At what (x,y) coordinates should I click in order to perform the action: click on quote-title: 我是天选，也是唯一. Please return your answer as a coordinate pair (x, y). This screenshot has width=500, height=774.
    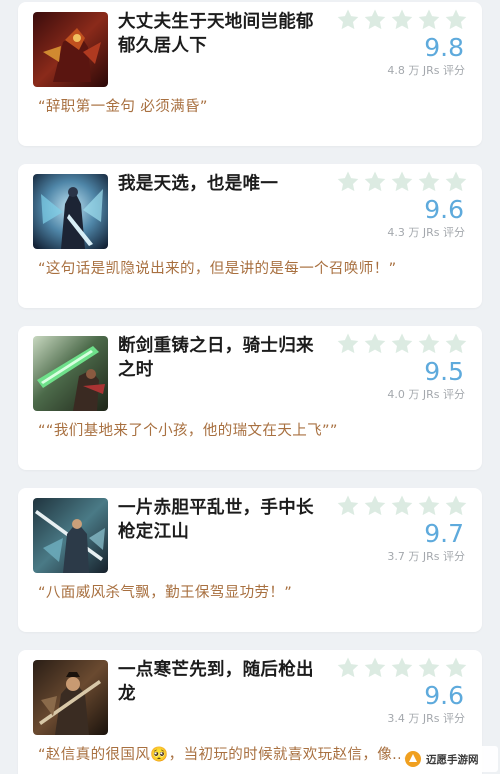
    Looking at the image, I should click on (198, 184).